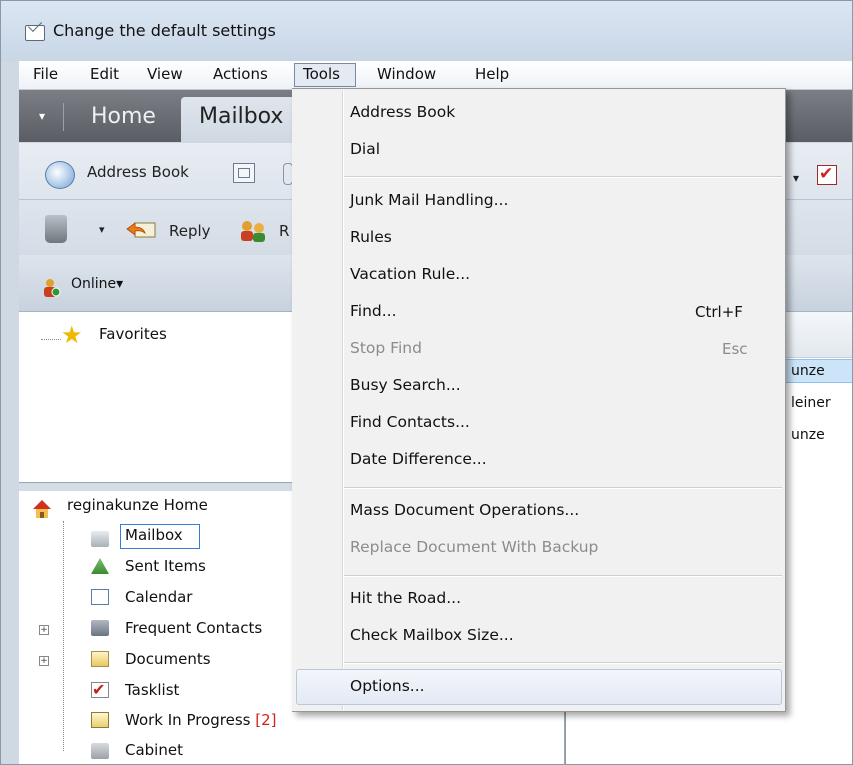 This screenshot has height=765, width=853. Describe the element at coordinates (492, 74) in the screenshot. I see `menu-help: Help` at that location.